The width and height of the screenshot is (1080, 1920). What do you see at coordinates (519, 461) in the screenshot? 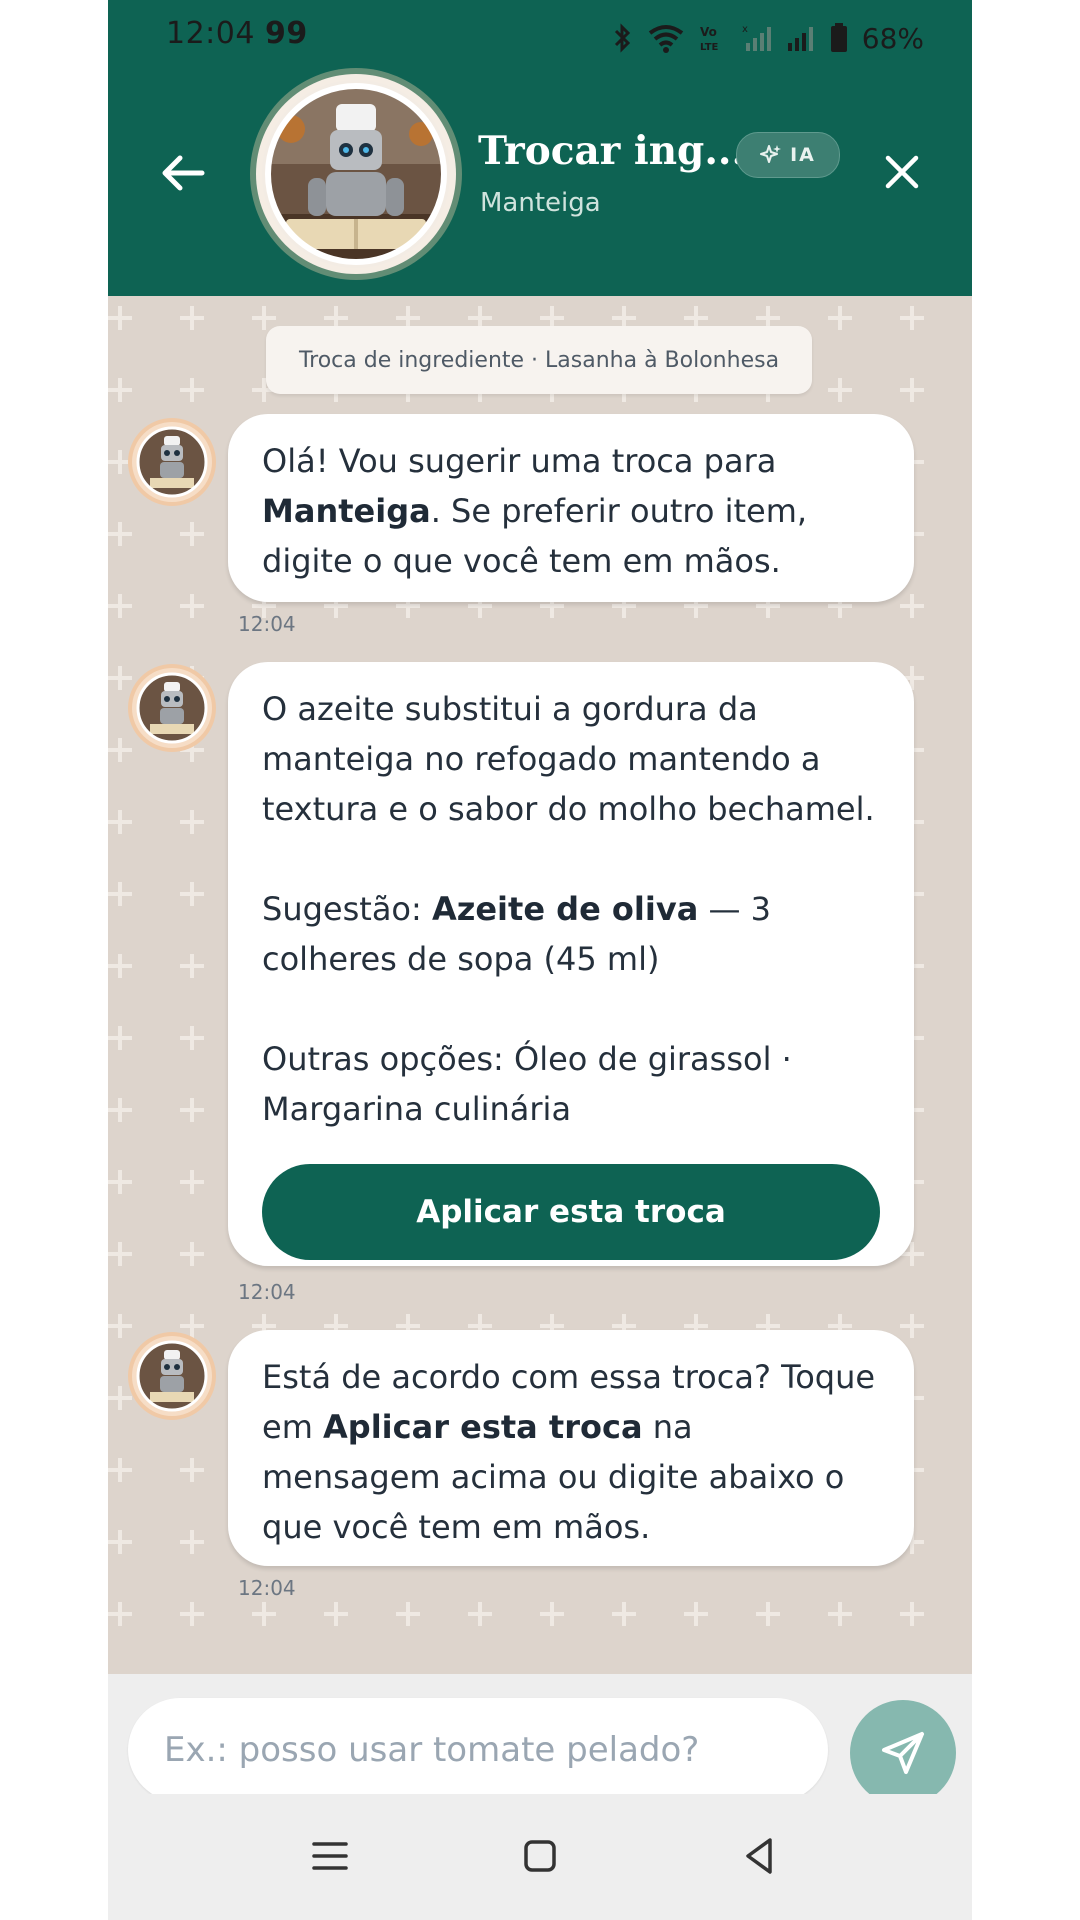
I see `message-text: Olá! Vou sugerir uma troca para` at bounding box center [519, 461].